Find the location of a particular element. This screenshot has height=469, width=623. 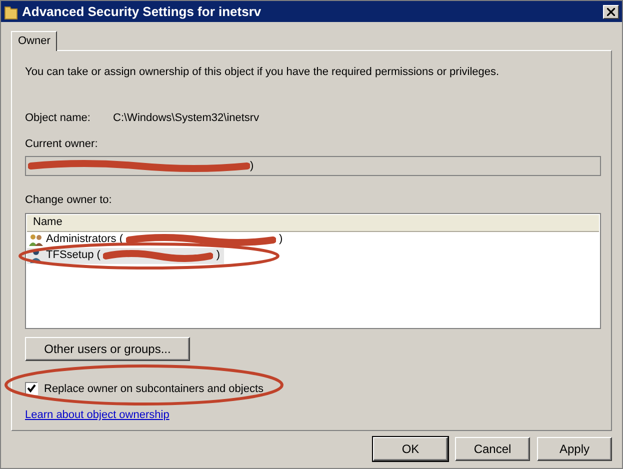

intro-text: You can take or assign ownership of this object if you have the required permissions or privileges. is located at coordinates (262, 72).